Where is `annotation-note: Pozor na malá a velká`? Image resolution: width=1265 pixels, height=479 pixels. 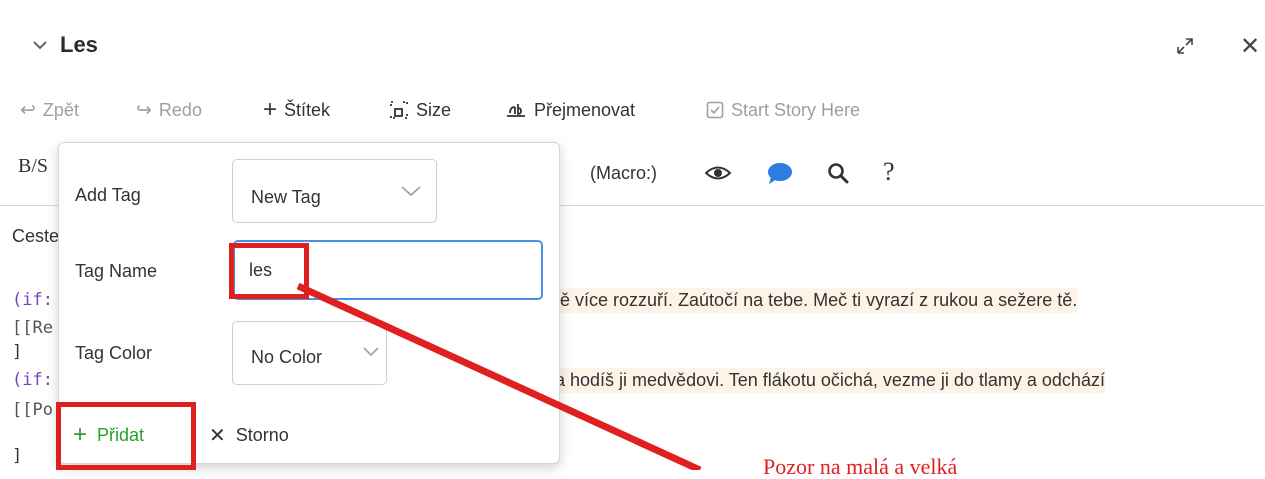
annotation-note: Pozor na malá a velká is located at coordinates (860, 466).